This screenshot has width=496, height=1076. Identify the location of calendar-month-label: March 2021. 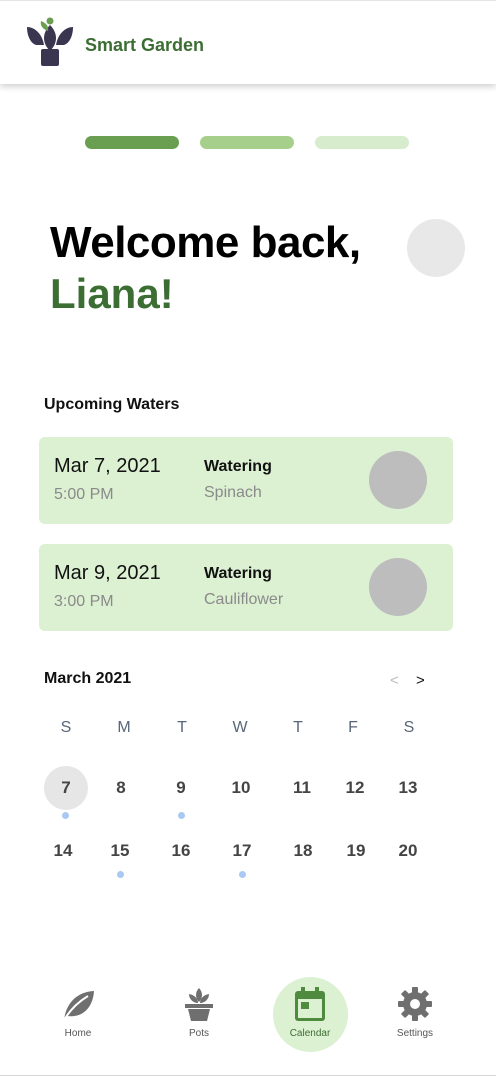
(88, 678).